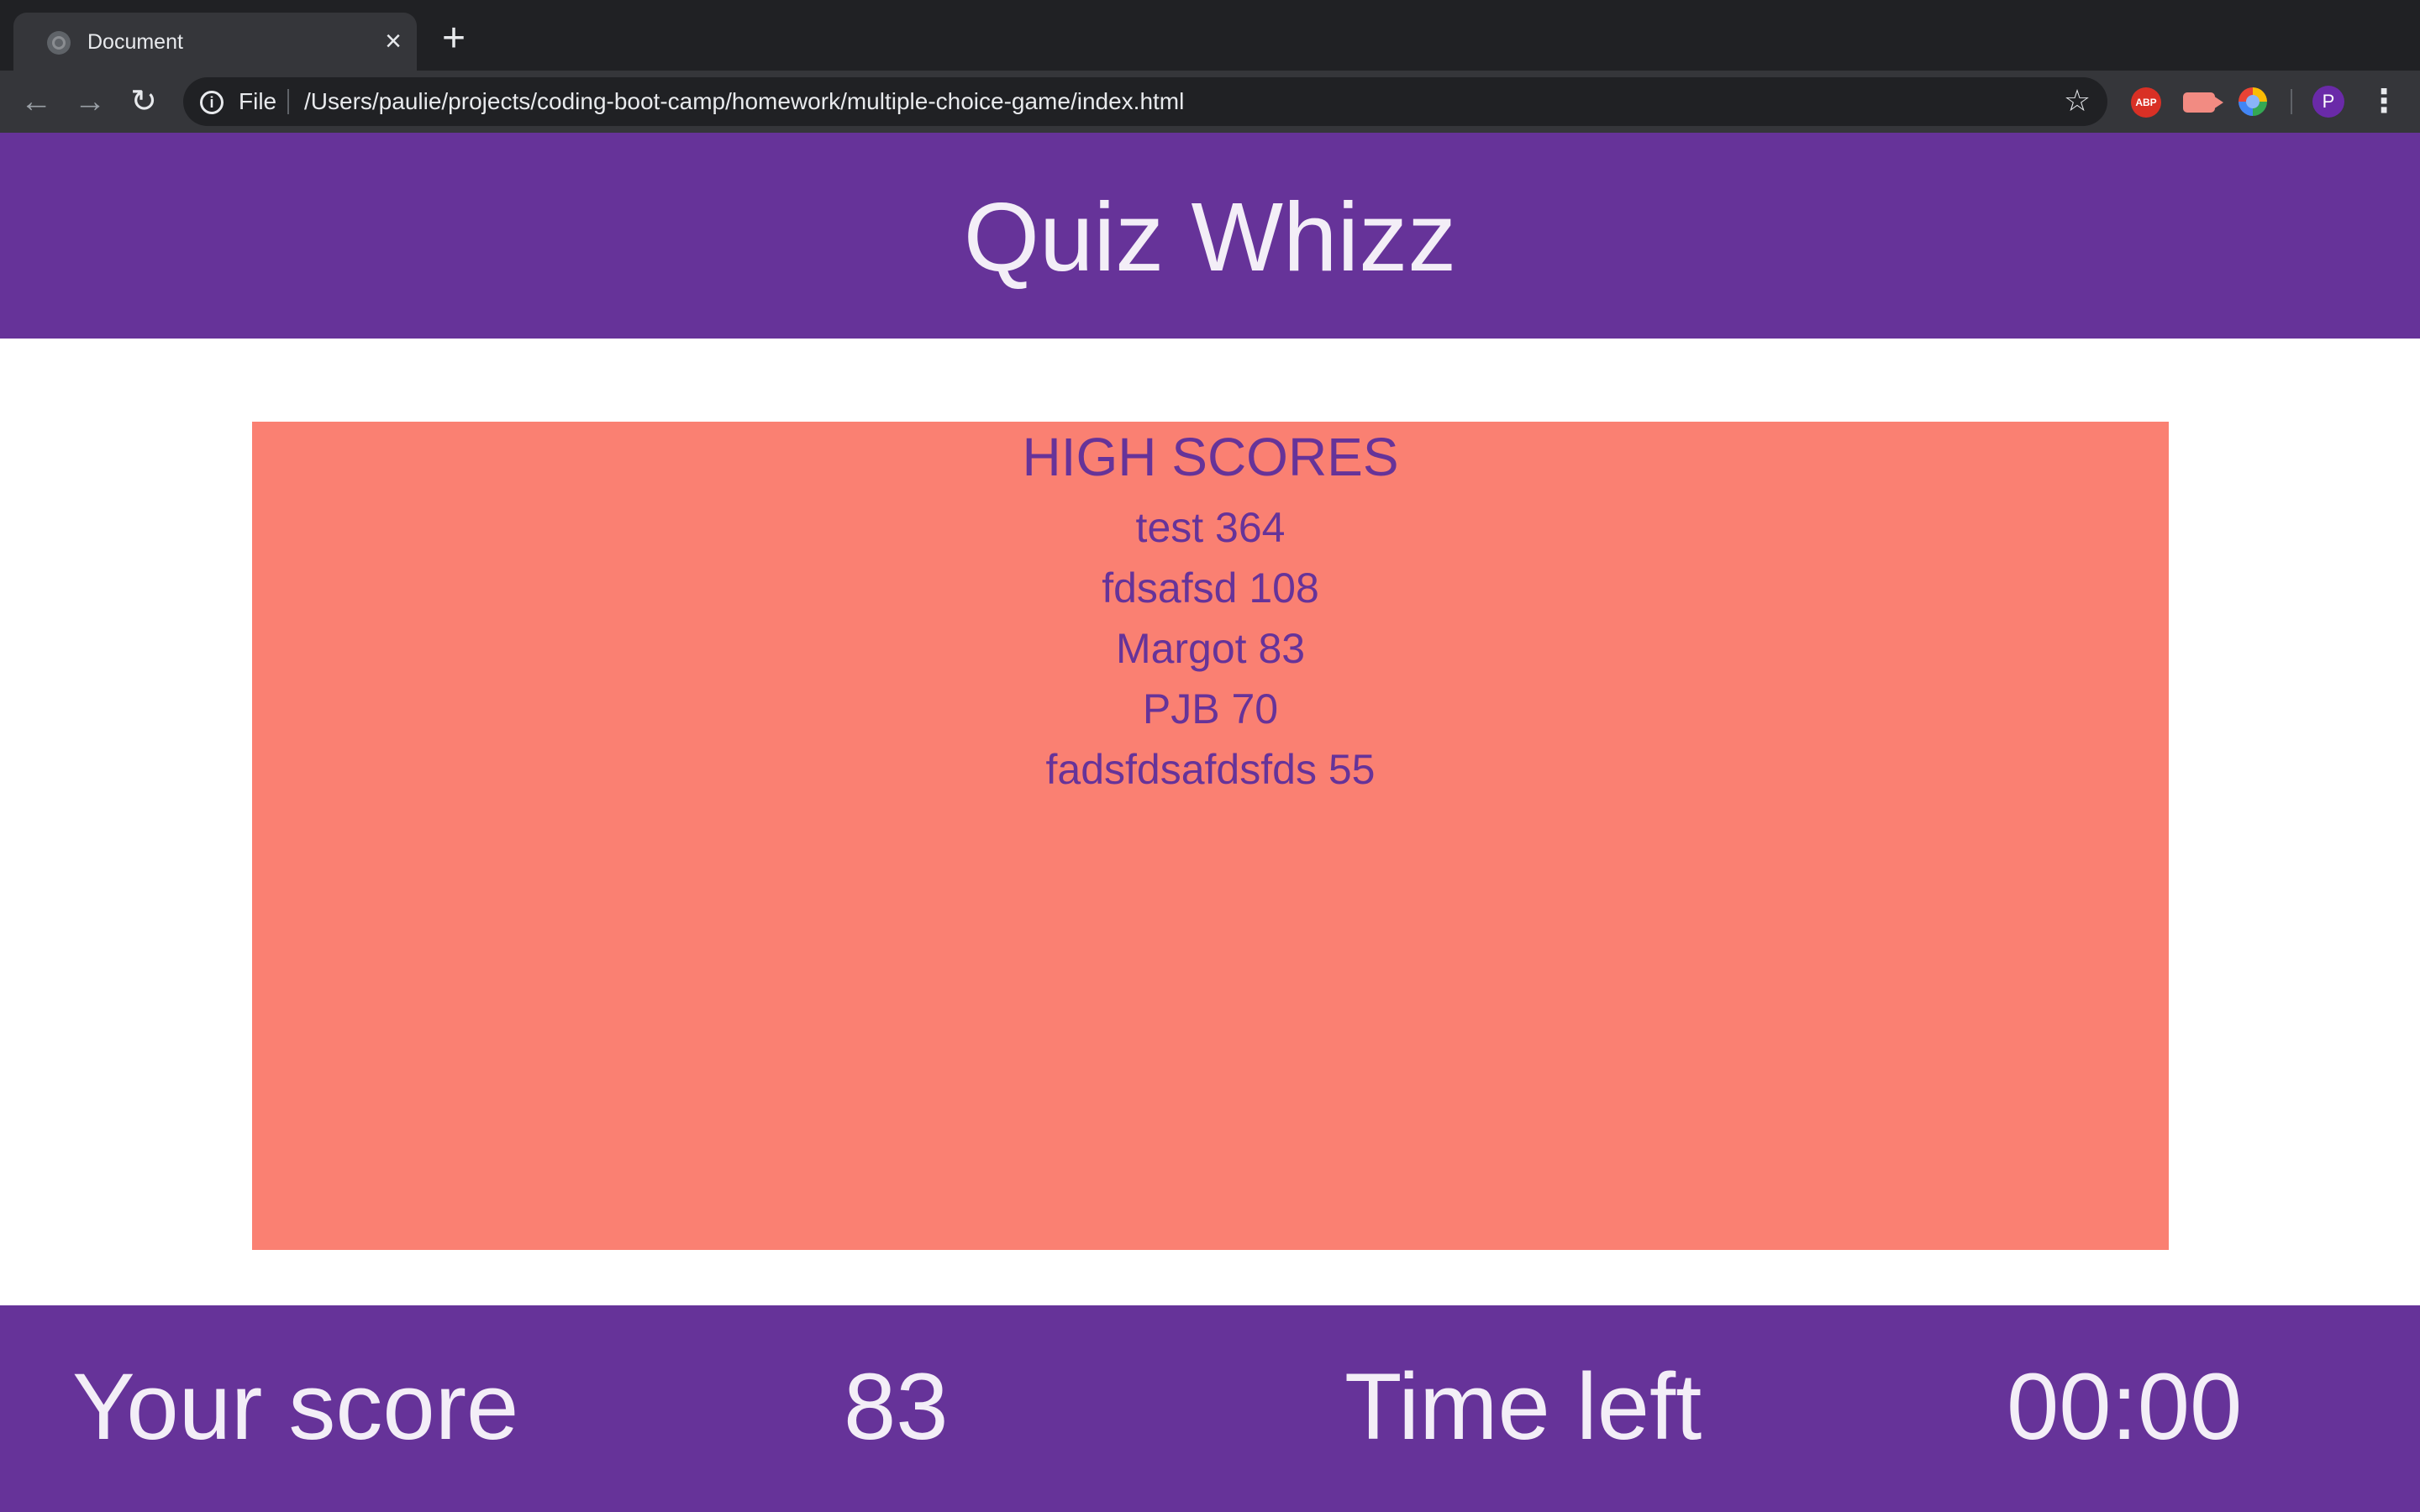 The image size is (2420, 1512). What do you see at coordinates (1210, 708) in the screenshot?
I see `score-entry: PJB 70` at bounding box center [1210, 708].